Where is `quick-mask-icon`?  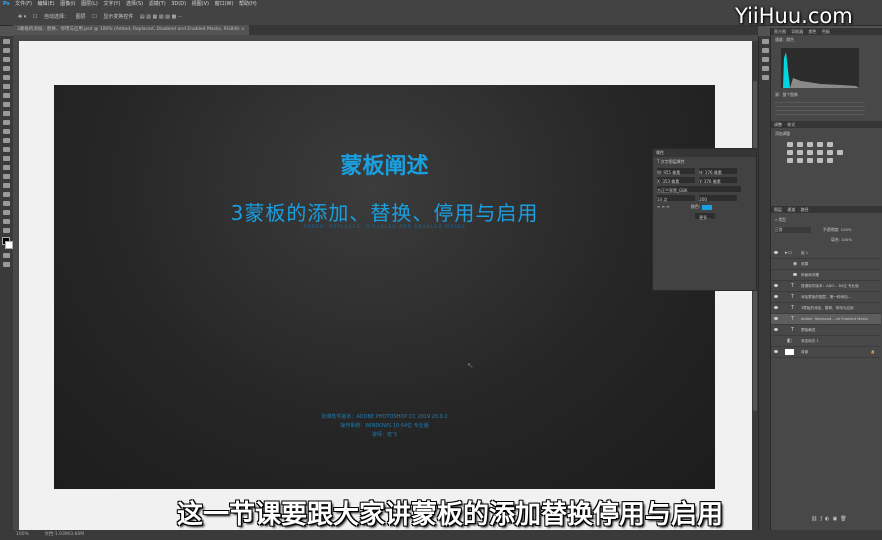 quick-mask-icon is located at coordinates (6, 255).